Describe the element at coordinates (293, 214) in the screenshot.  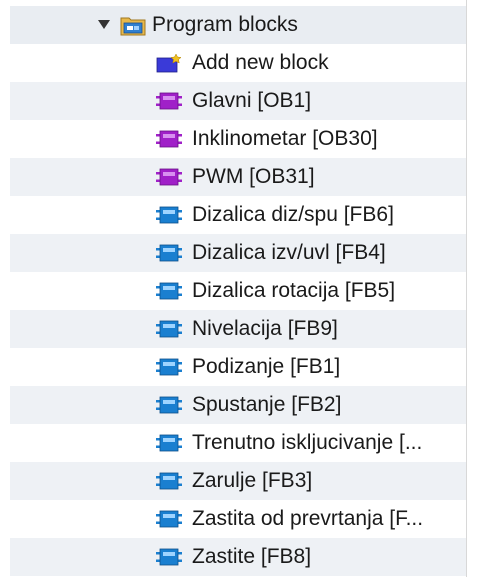
I see `tree-item-label: Dizalica diz/spu [FB6]` at that location.